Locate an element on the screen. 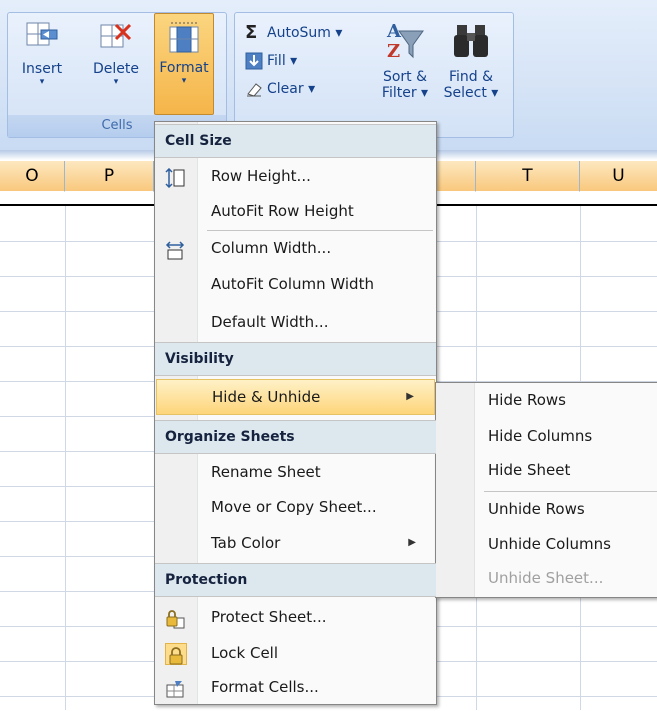  autosum-label: AutoSum ▾ is located at coordinates (305, 33).